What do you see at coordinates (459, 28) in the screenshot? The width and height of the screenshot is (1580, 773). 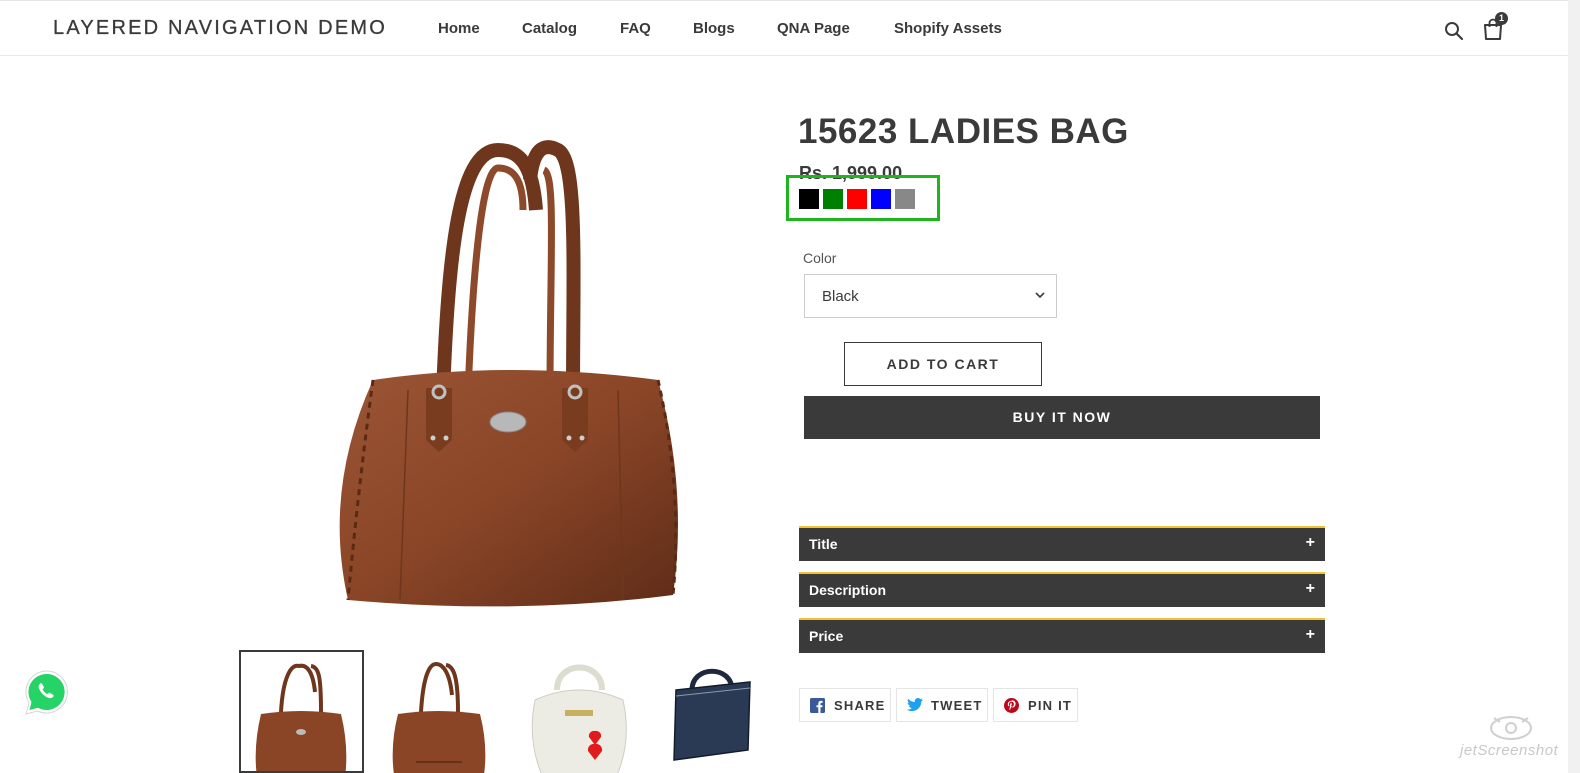 I see `nav-home: Home` at bounding box center [459, 28].